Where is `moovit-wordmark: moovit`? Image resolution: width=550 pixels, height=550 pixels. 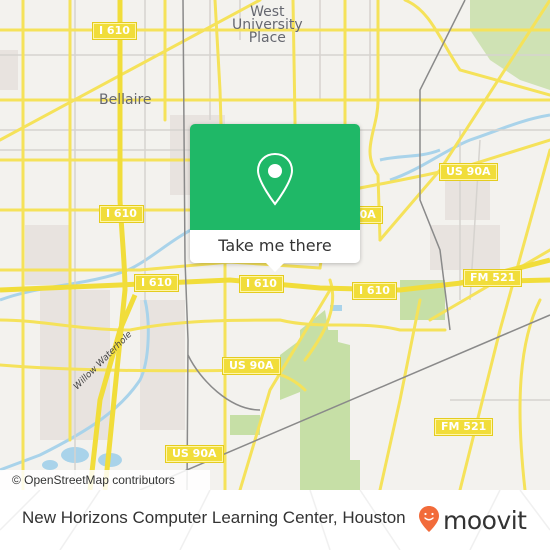
moovit-wordmark: moovit is located at coordinates (485, 520).